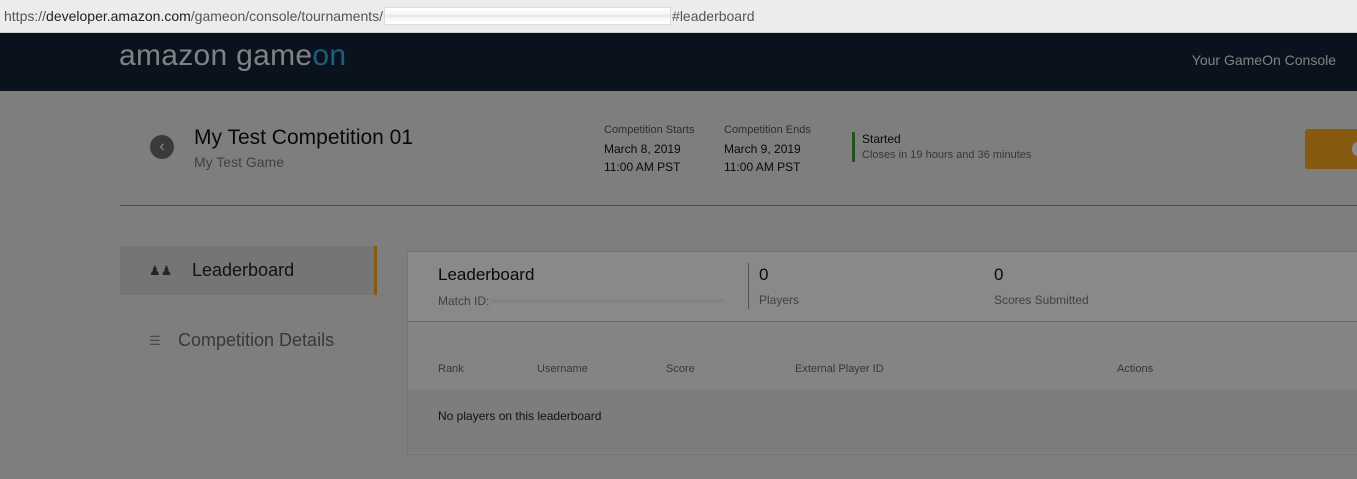 This screenshot has width=1357, height=479. I want to click on scores-label: Scores Submitted, so click(1041, 300).